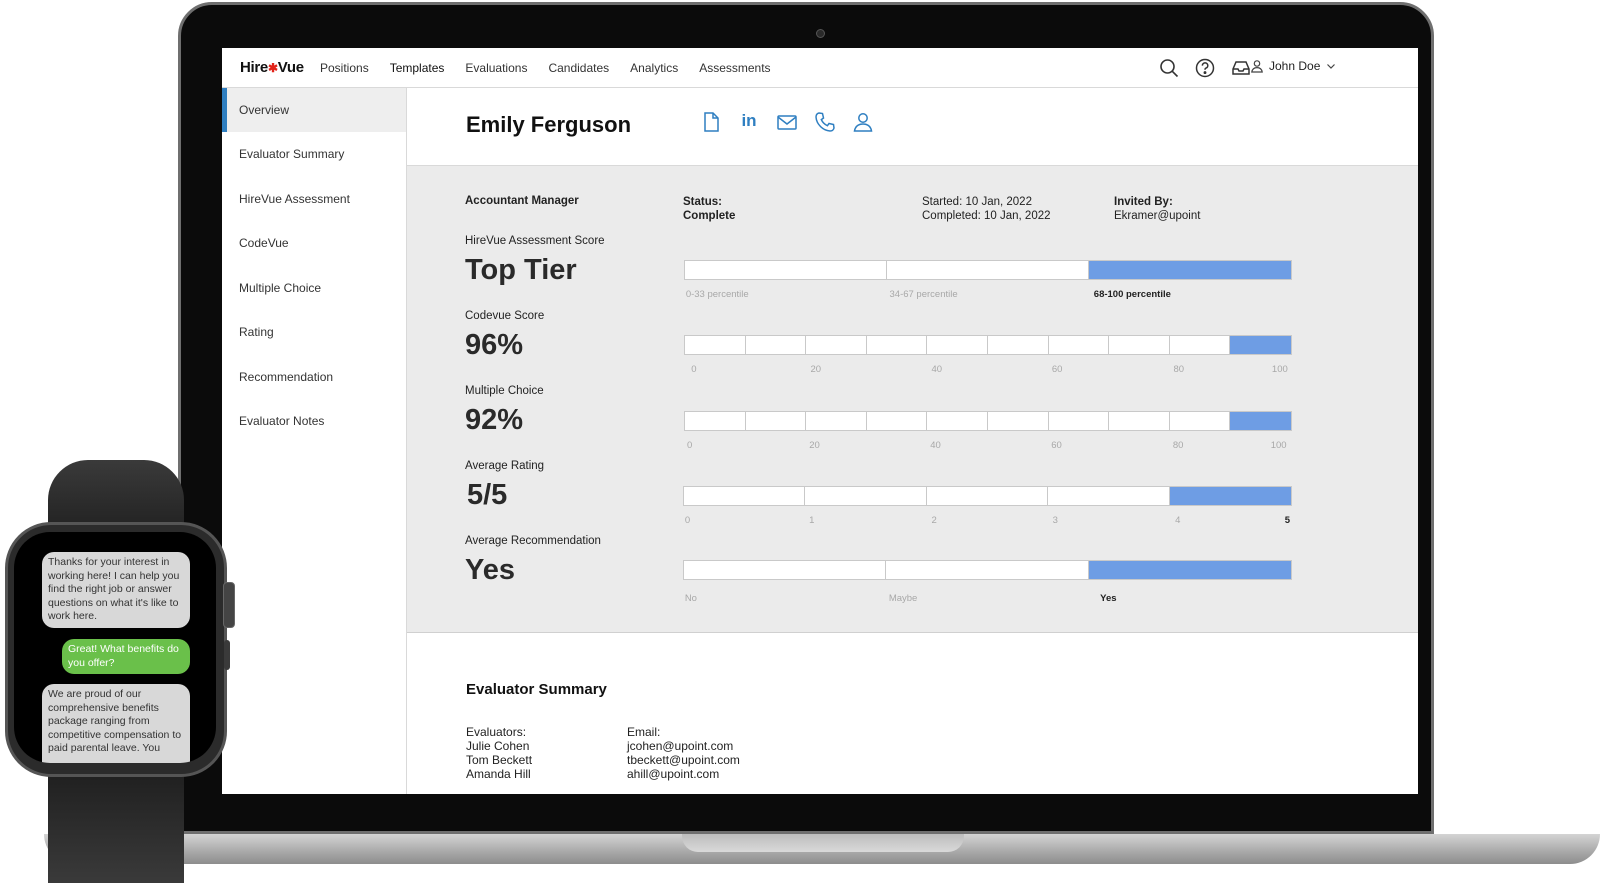 Image resolution: width=1600 pixels, height=883 pixels. I want to click on tick-label: 0-33 percentile, so click(717, 294).